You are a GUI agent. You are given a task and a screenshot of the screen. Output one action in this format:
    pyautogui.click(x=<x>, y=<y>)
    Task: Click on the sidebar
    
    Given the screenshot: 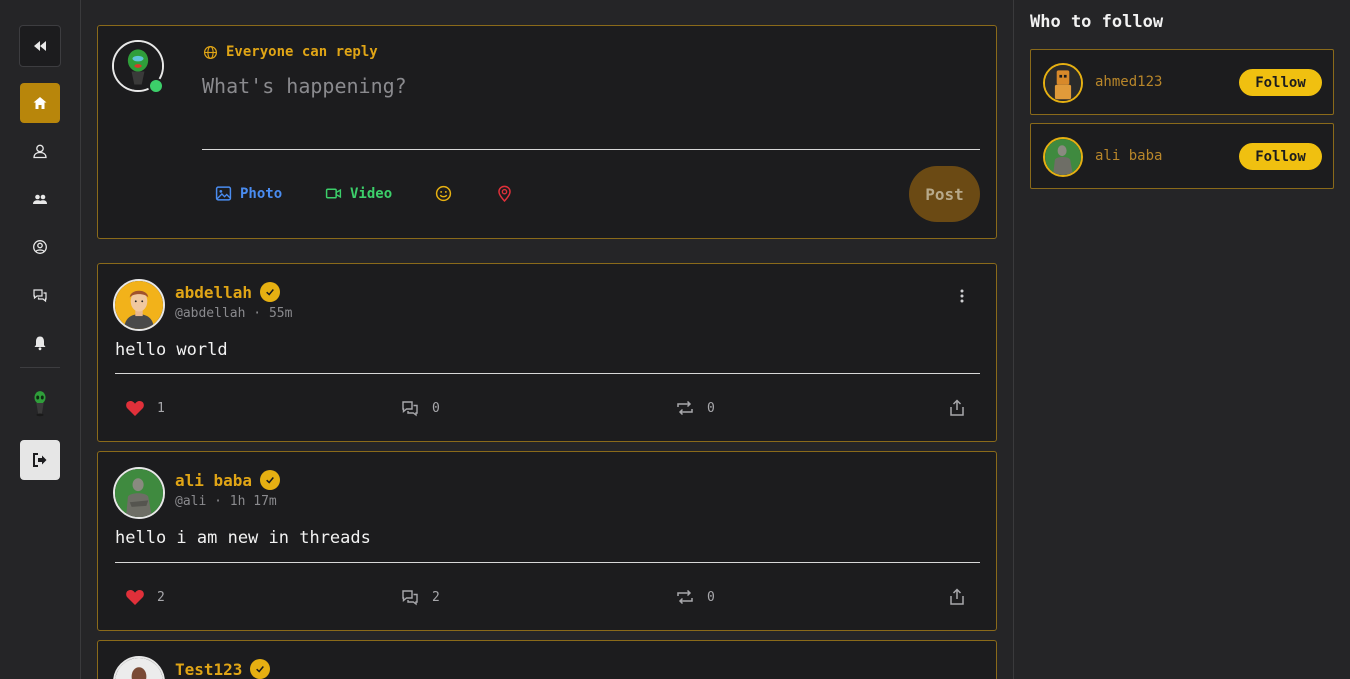 What is the action you would take?
    pyautogui.click(x=40, y=339)
    